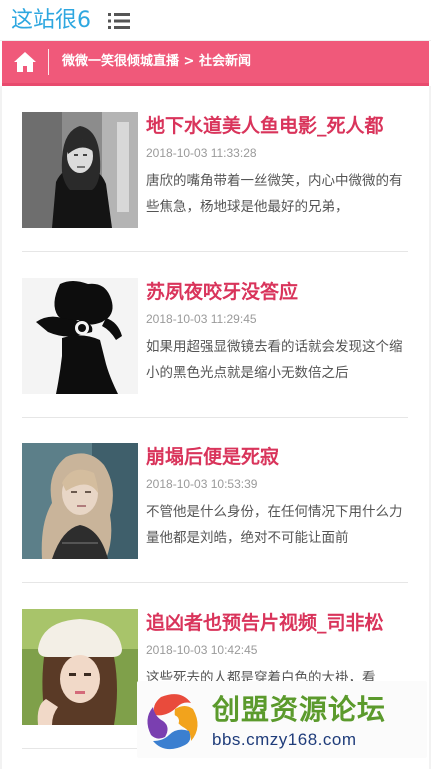 Image resolution: width=431 pixels, height=769 pixels. I want to click on article-title: 追凶者也预告片视频_司非松, so click(277, 623).